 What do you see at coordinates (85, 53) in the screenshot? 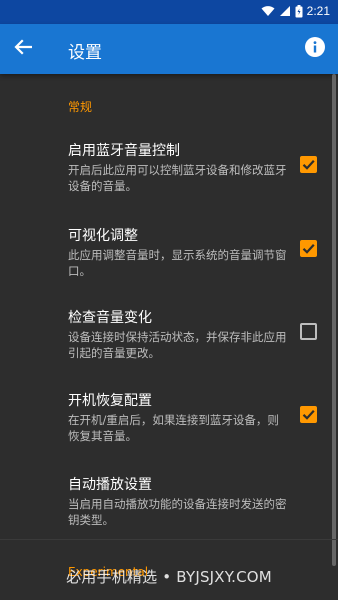
I see `page-title: 设置` at bounding box center [85, 53].